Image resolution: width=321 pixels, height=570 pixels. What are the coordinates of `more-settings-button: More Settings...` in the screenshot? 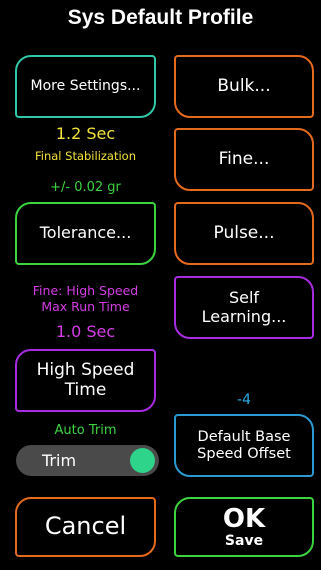 It's located at (85, 86).